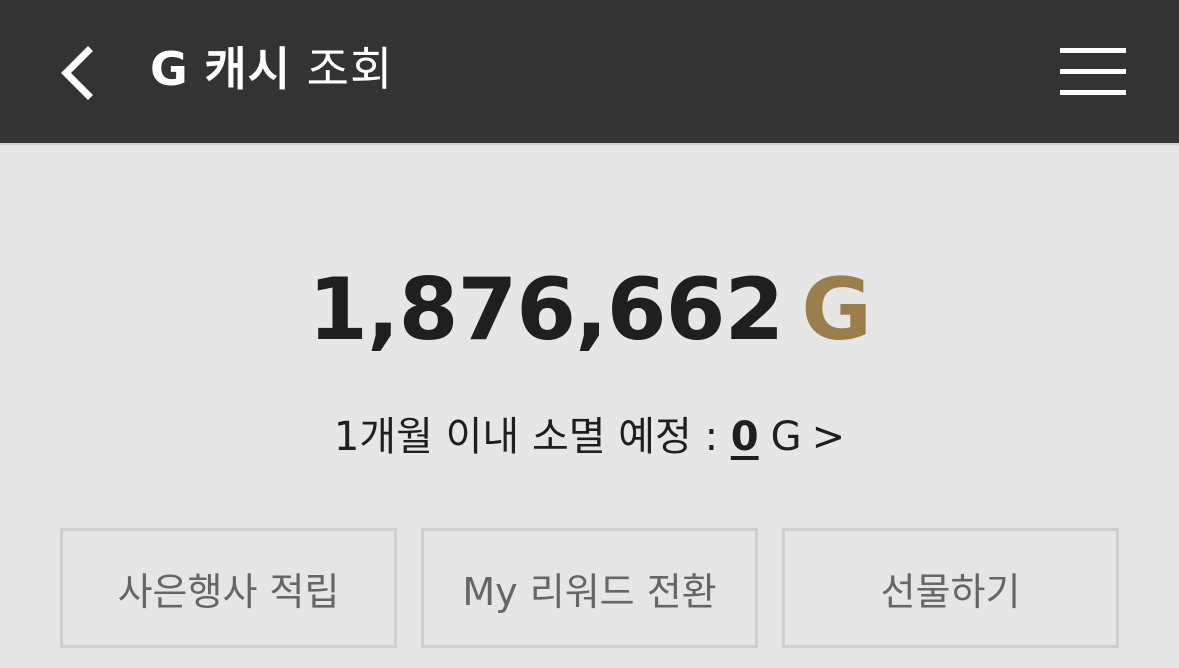  I want to click on menu-button, so click(1092, 70).